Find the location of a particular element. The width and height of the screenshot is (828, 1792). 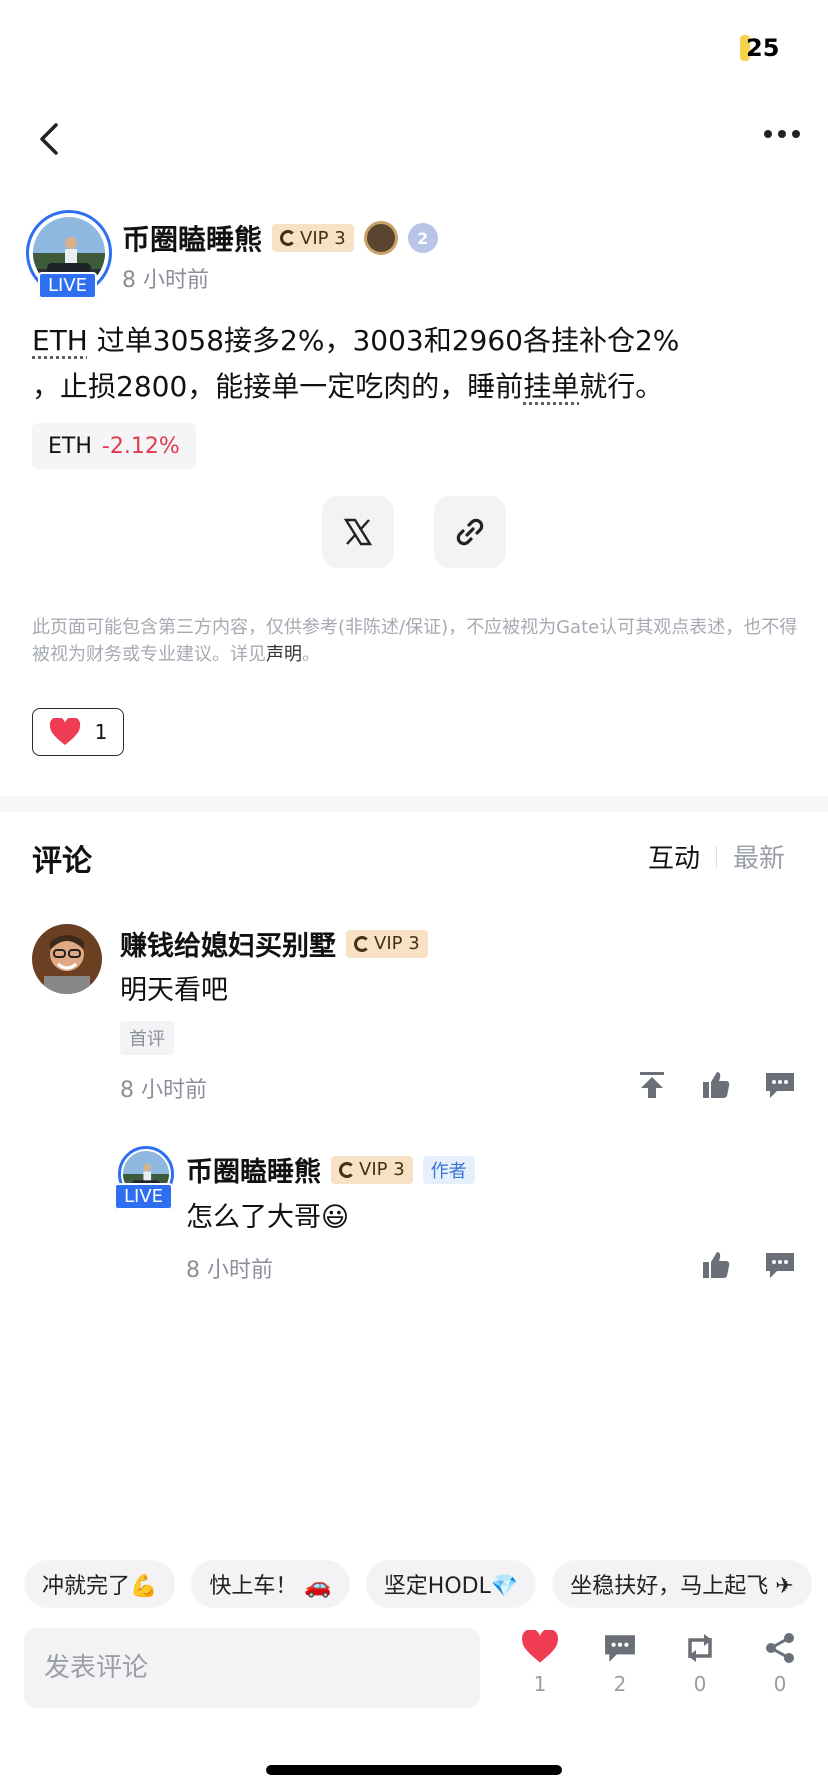

chevron-left-icon is located at coordinates (49, 139).